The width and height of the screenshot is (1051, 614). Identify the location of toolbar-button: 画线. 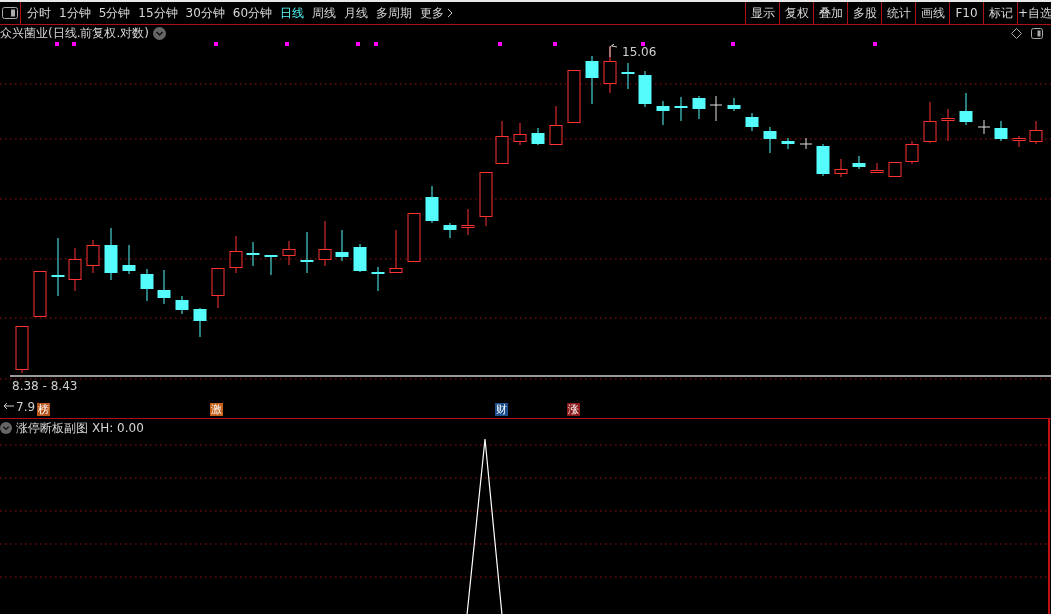
(932, 13).